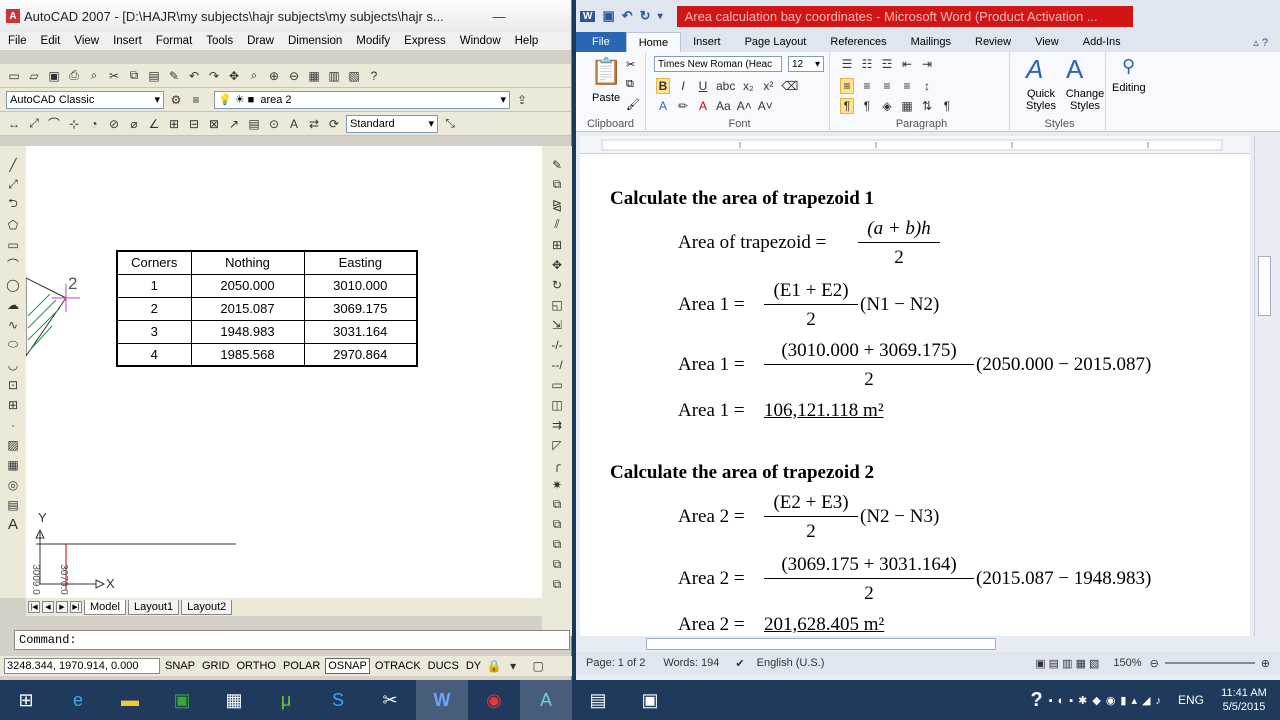 This screenshot has width=1280, height=720. Describe the element at coordinates (286, 700) in the screenshot. I see `utorrent-icon: μ` at that location.